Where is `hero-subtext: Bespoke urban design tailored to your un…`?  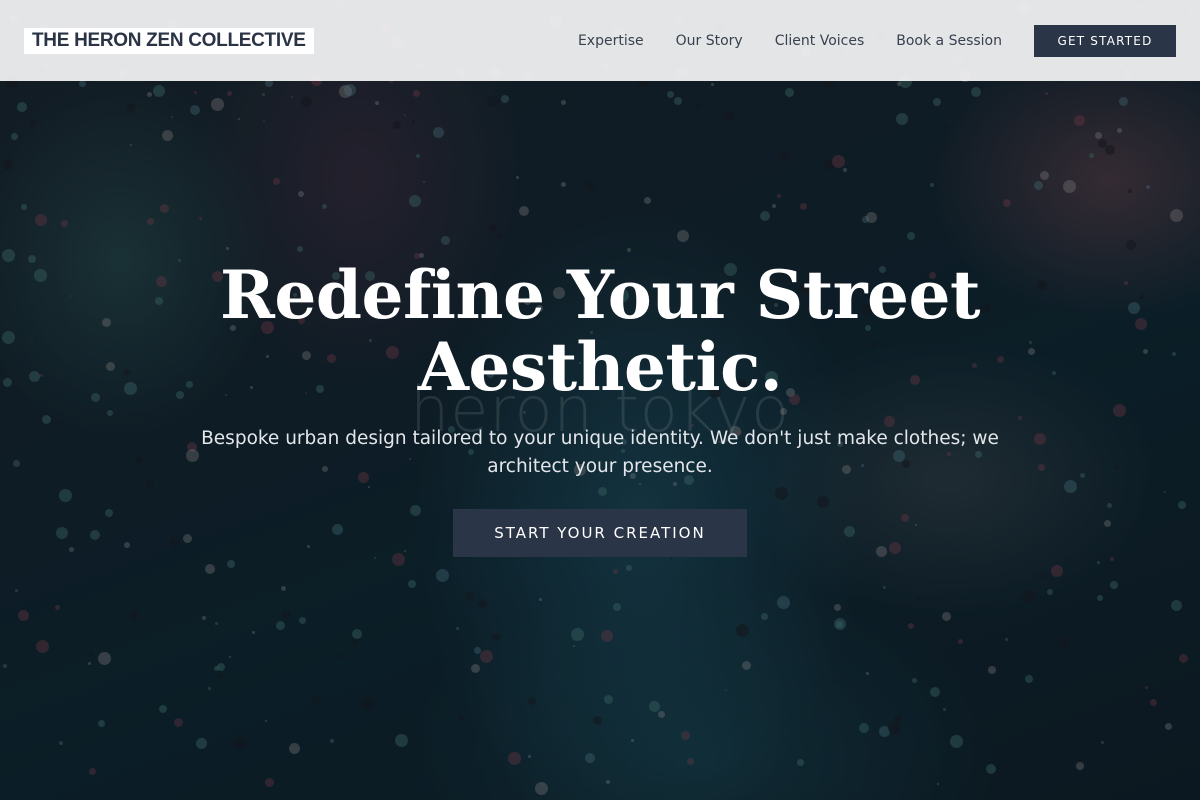 hero-subtext: Bespoke urban design tailored to your un… is located at coordinates (600, 452).